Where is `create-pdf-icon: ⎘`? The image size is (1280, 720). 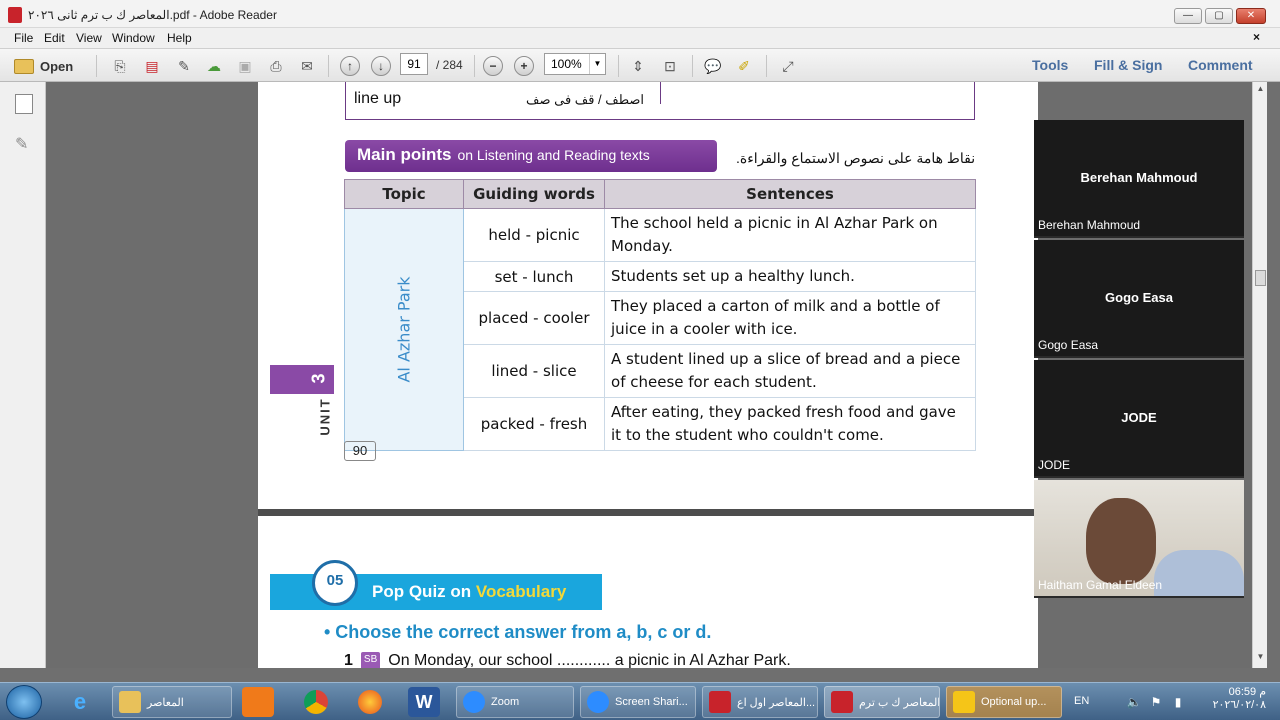 create-pdf-icon: ⎘ is located at coordinates (120, 66).